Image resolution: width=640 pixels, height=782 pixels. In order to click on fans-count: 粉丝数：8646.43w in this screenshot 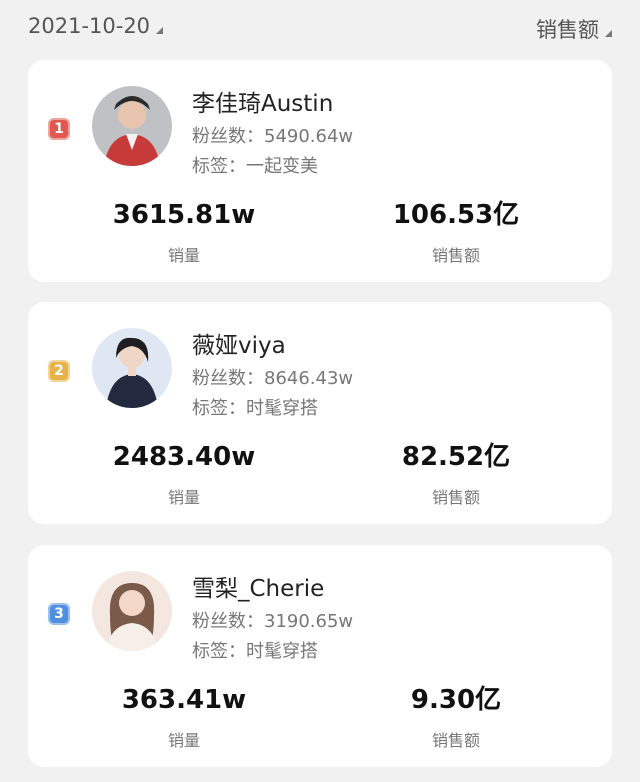, I will do `click(273, 378)`.